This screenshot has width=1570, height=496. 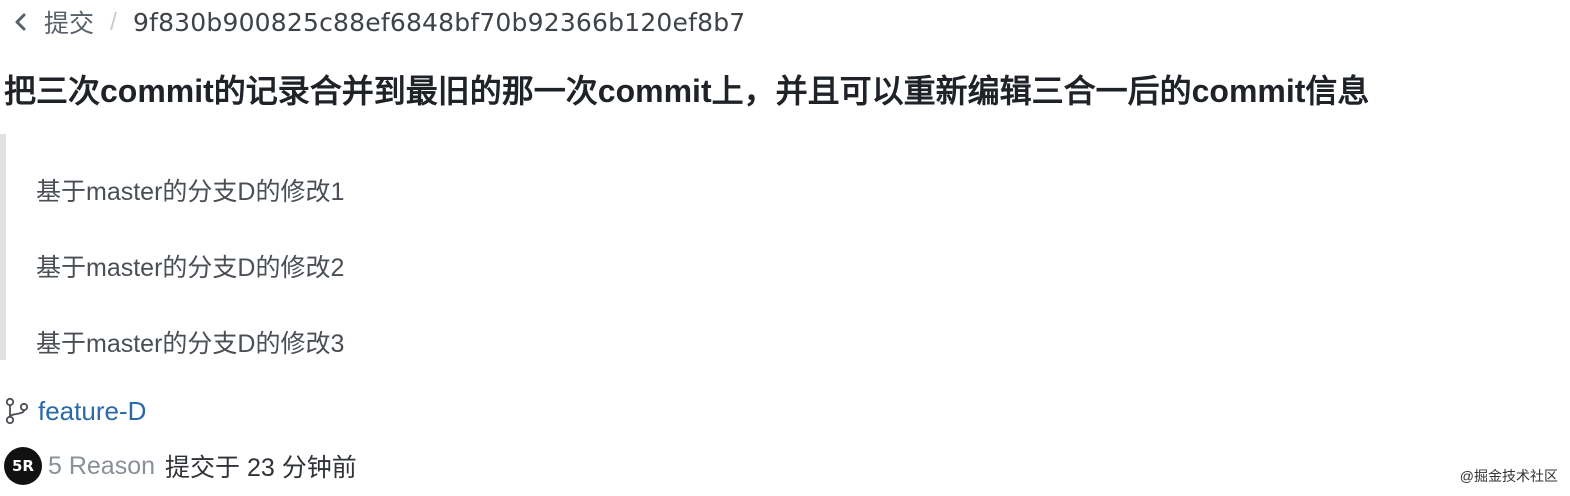 What do you see at coordinates (439, 22) in the screenshot?
I see `commit-sha: 9f830b900825c88ef6848bf70b92366b120ef8b7` at bounding box center [439, 22].